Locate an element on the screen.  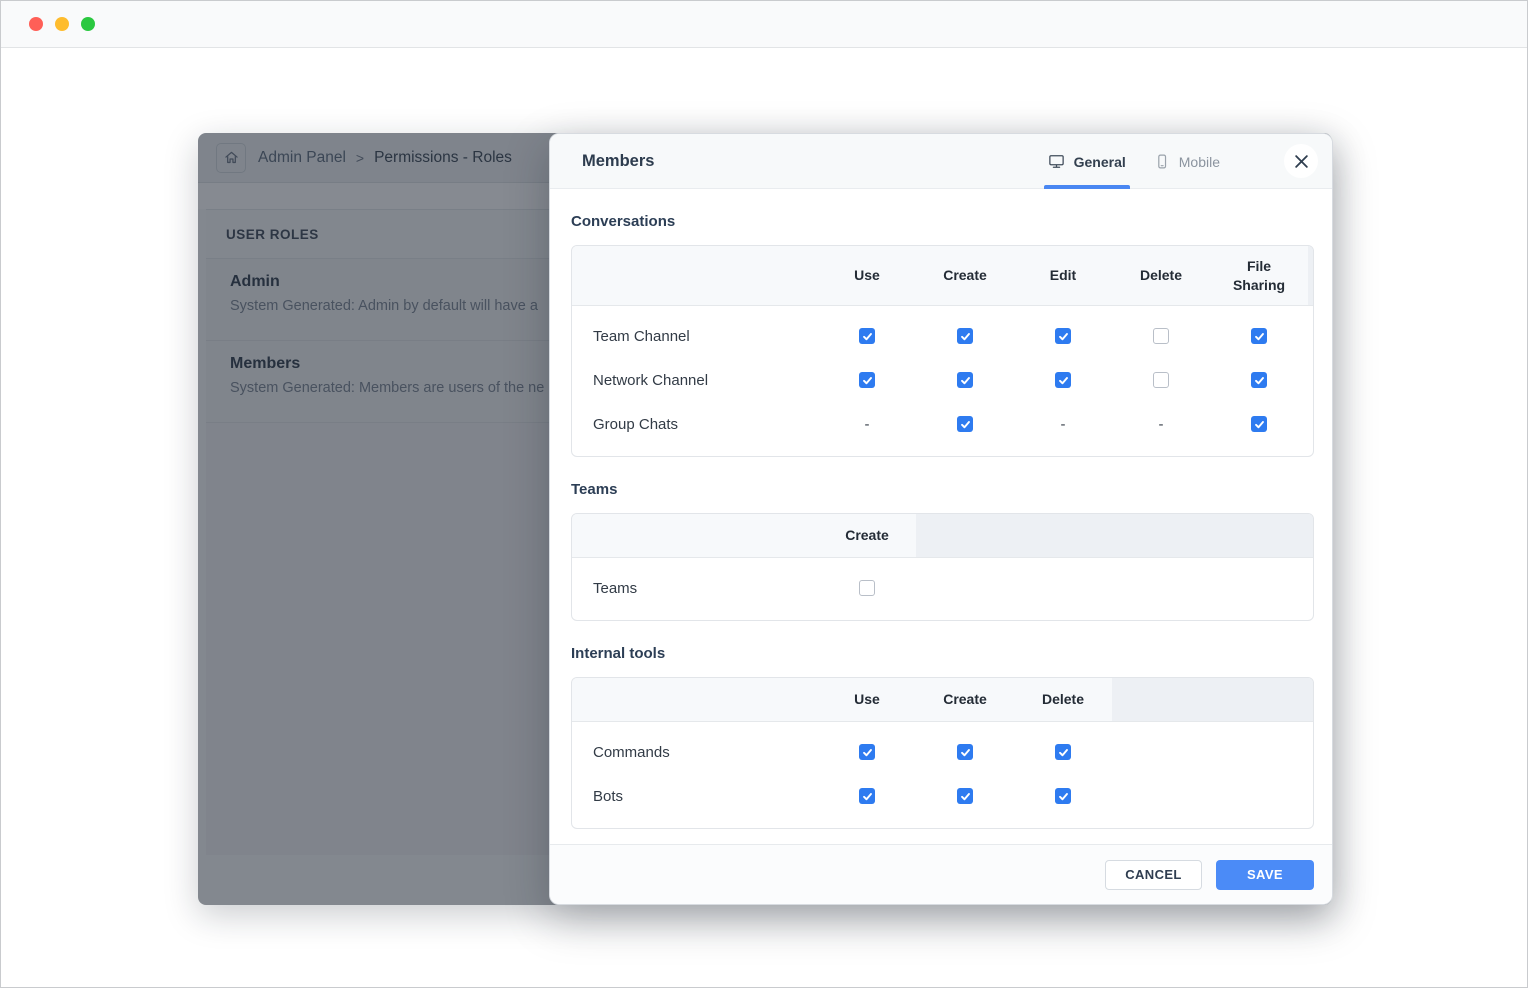
section-heading: Teams is located at coordinates (594, 489).